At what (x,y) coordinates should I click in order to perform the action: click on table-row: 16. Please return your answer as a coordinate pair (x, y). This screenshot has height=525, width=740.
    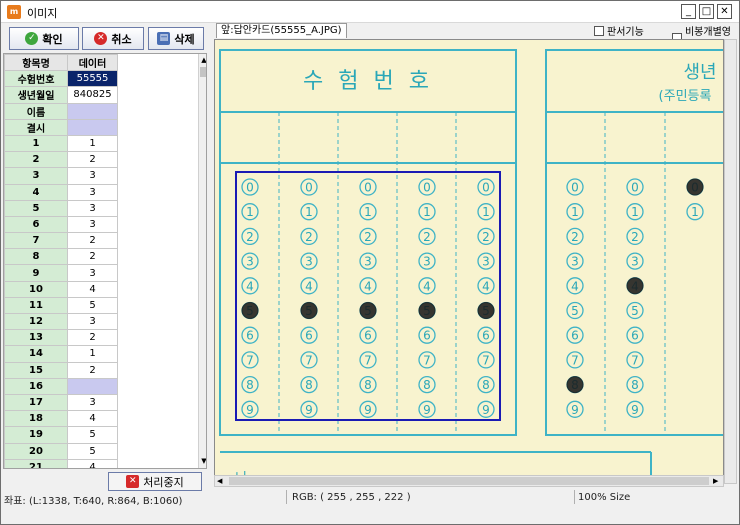
    Looking at the image, I should click on (61, 386).